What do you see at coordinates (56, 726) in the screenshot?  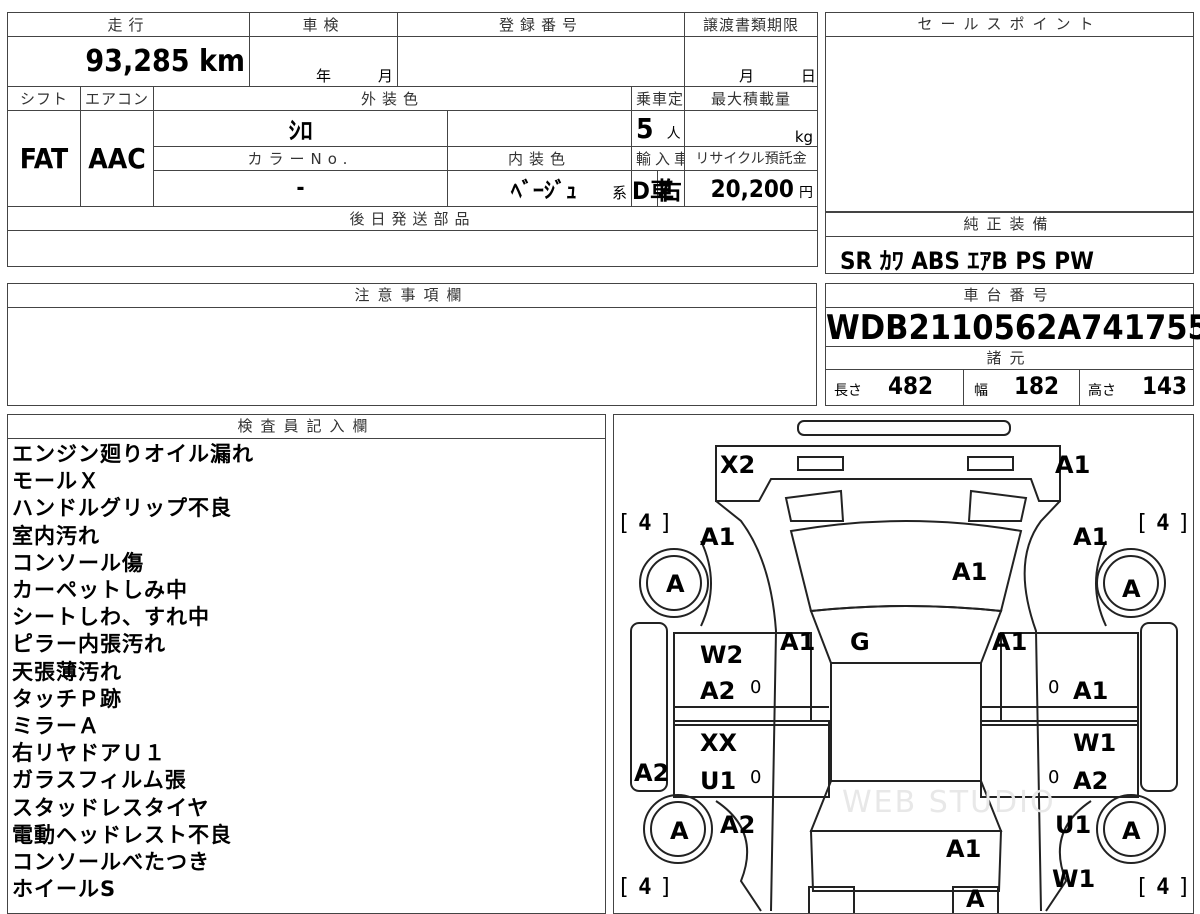 I see `note-line: ミラーＡ` at bounding box center [56, 726].